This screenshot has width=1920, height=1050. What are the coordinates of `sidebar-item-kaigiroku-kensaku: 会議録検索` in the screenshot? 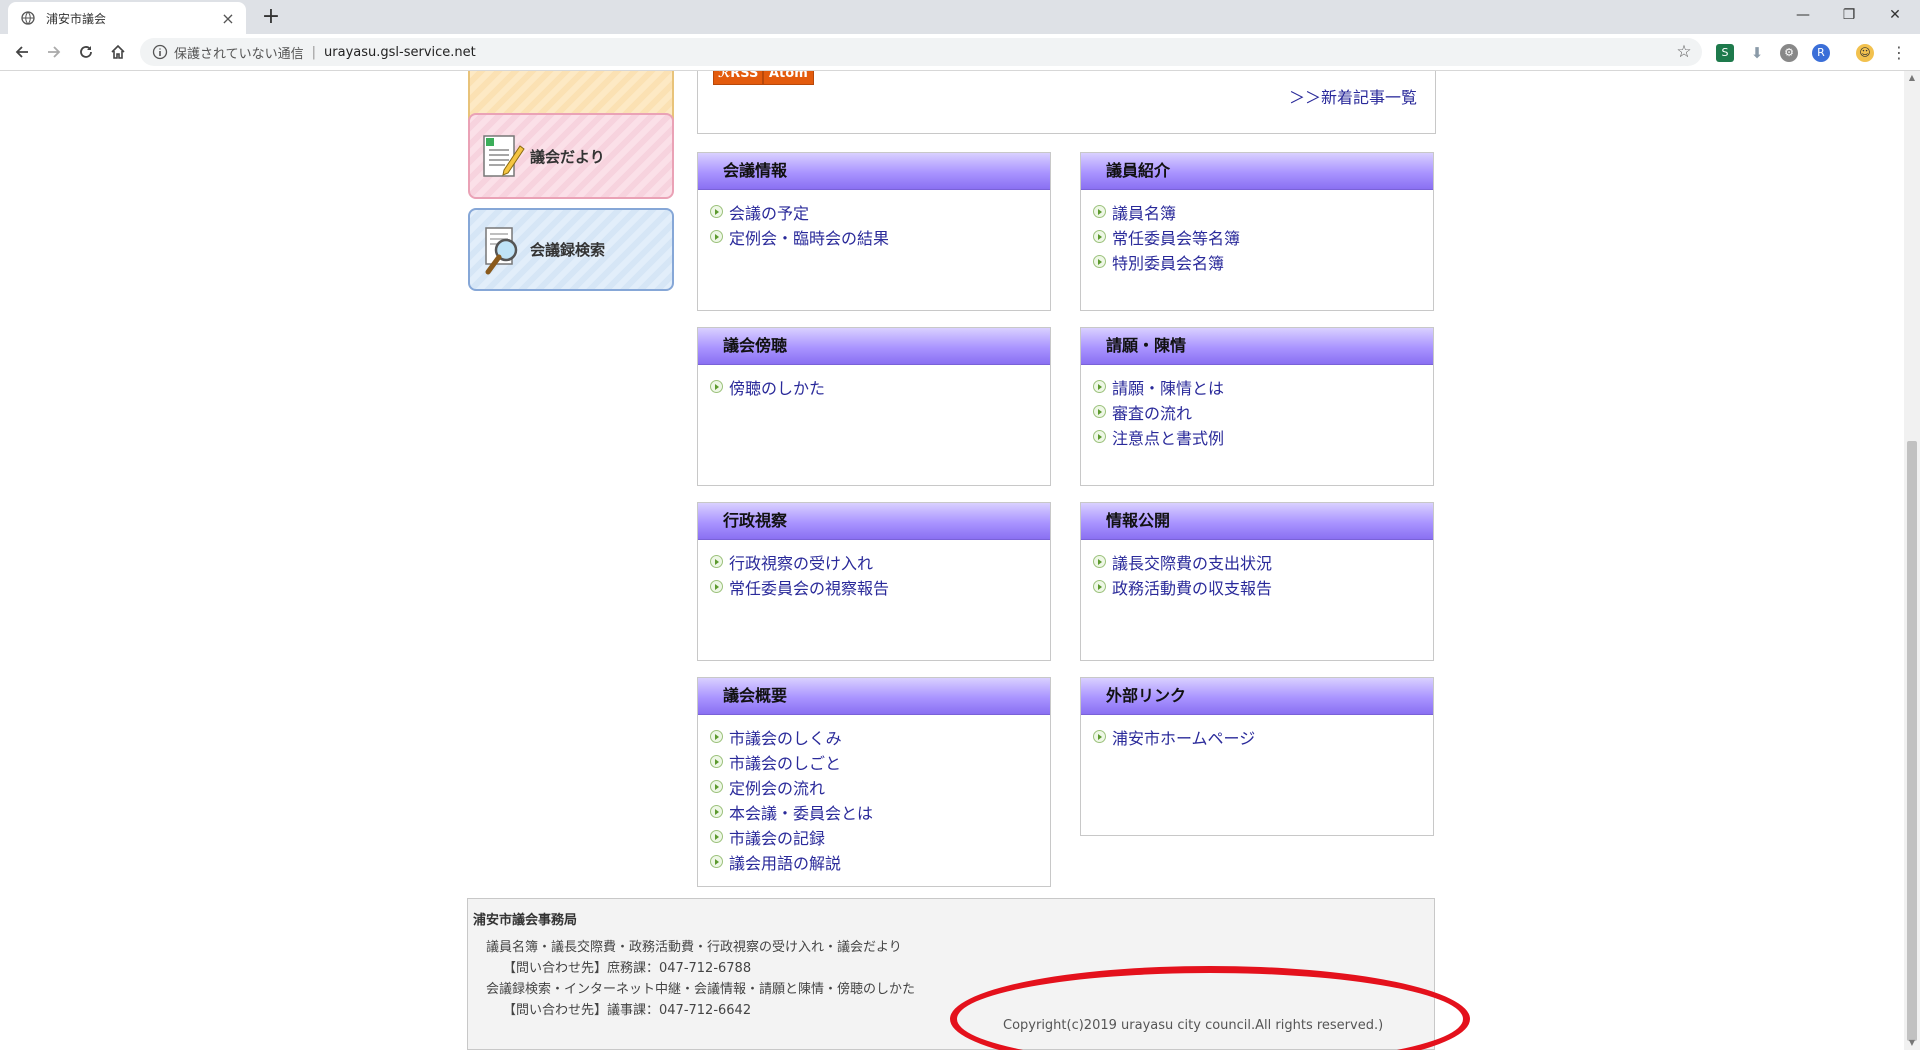 It's located at (571, 249).